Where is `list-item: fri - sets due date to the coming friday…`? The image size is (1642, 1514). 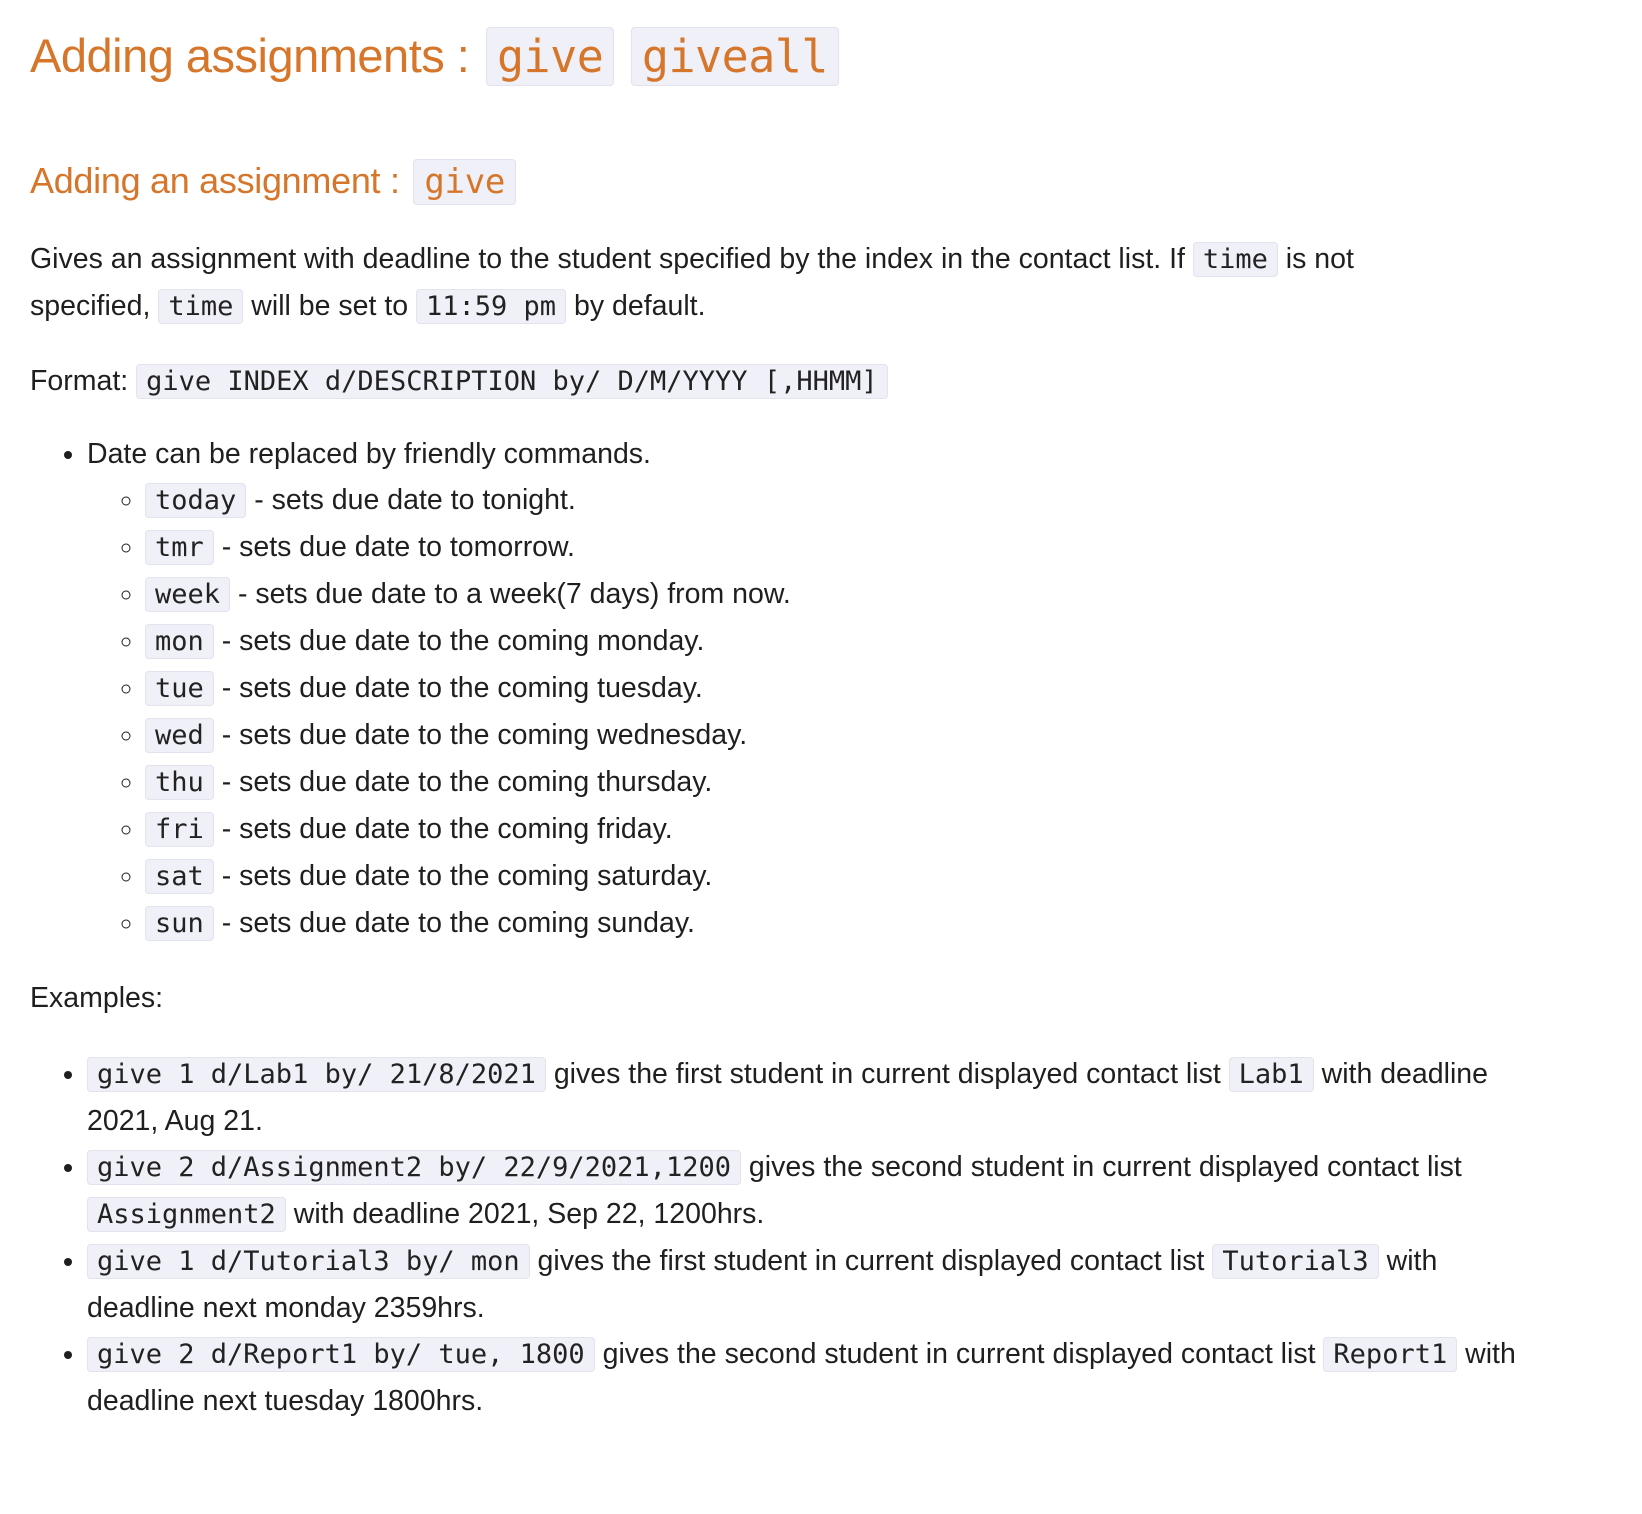 list-item: fri - sets due date to the coming friday… is located at coordinates (857, 829).